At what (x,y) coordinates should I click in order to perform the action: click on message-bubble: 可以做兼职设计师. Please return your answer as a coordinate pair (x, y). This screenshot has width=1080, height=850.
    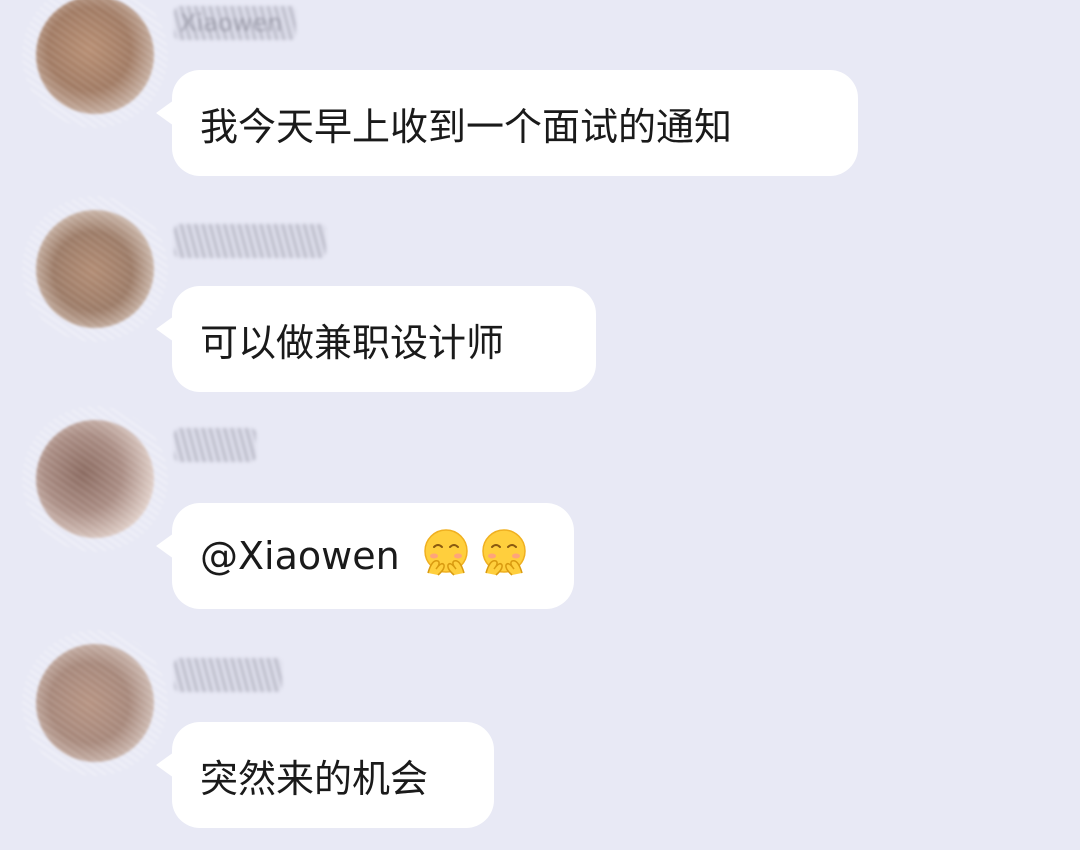
    Looking at the image, I should click on (376, 339).